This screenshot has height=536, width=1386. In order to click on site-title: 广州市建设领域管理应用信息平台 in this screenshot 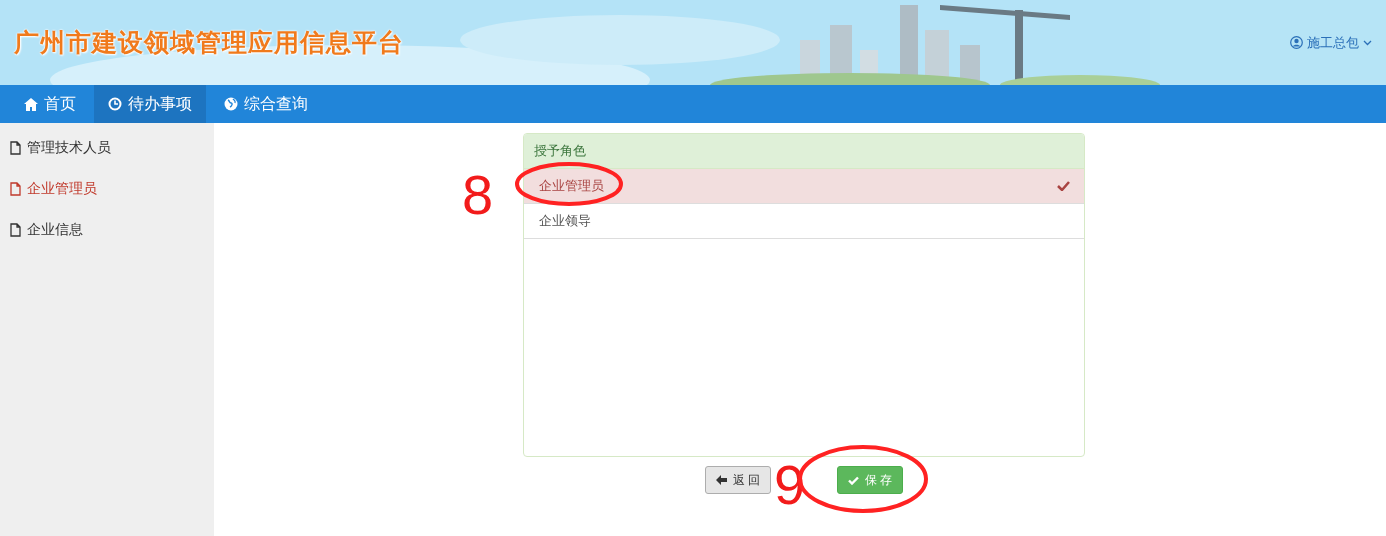, I will do `click(209, 42)`.